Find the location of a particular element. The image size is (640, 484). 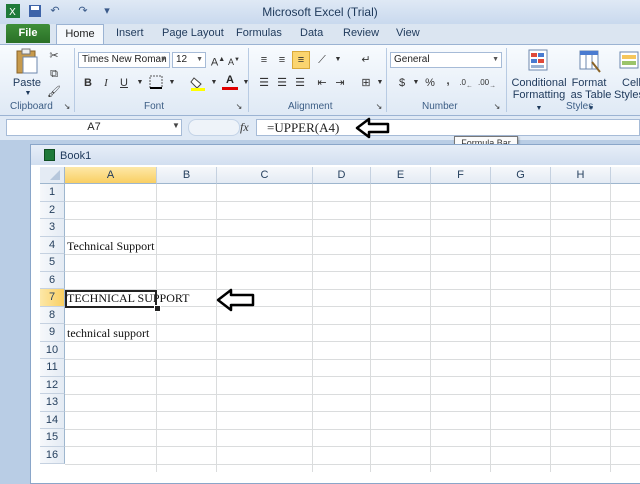

row-header-3: 3 is located at coordinates (52, 228).